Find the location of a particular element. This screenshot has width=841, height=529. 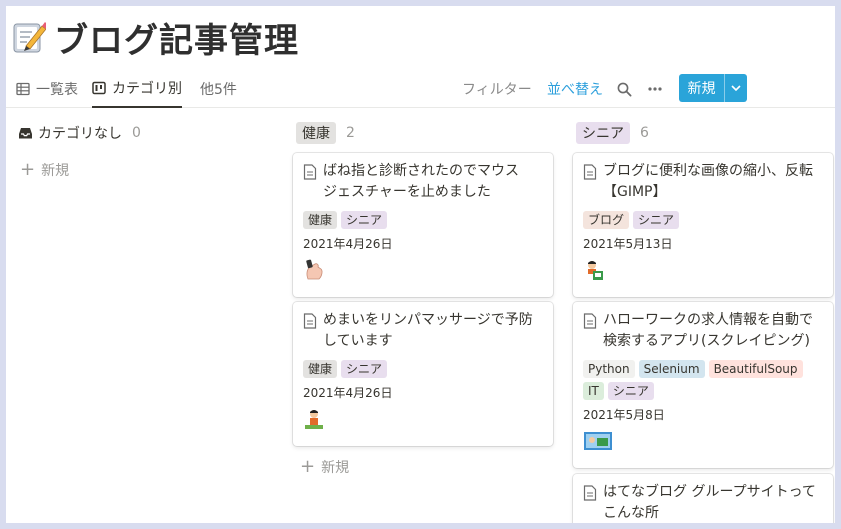

chevron-down-icon is located at coordinates (736, 88).